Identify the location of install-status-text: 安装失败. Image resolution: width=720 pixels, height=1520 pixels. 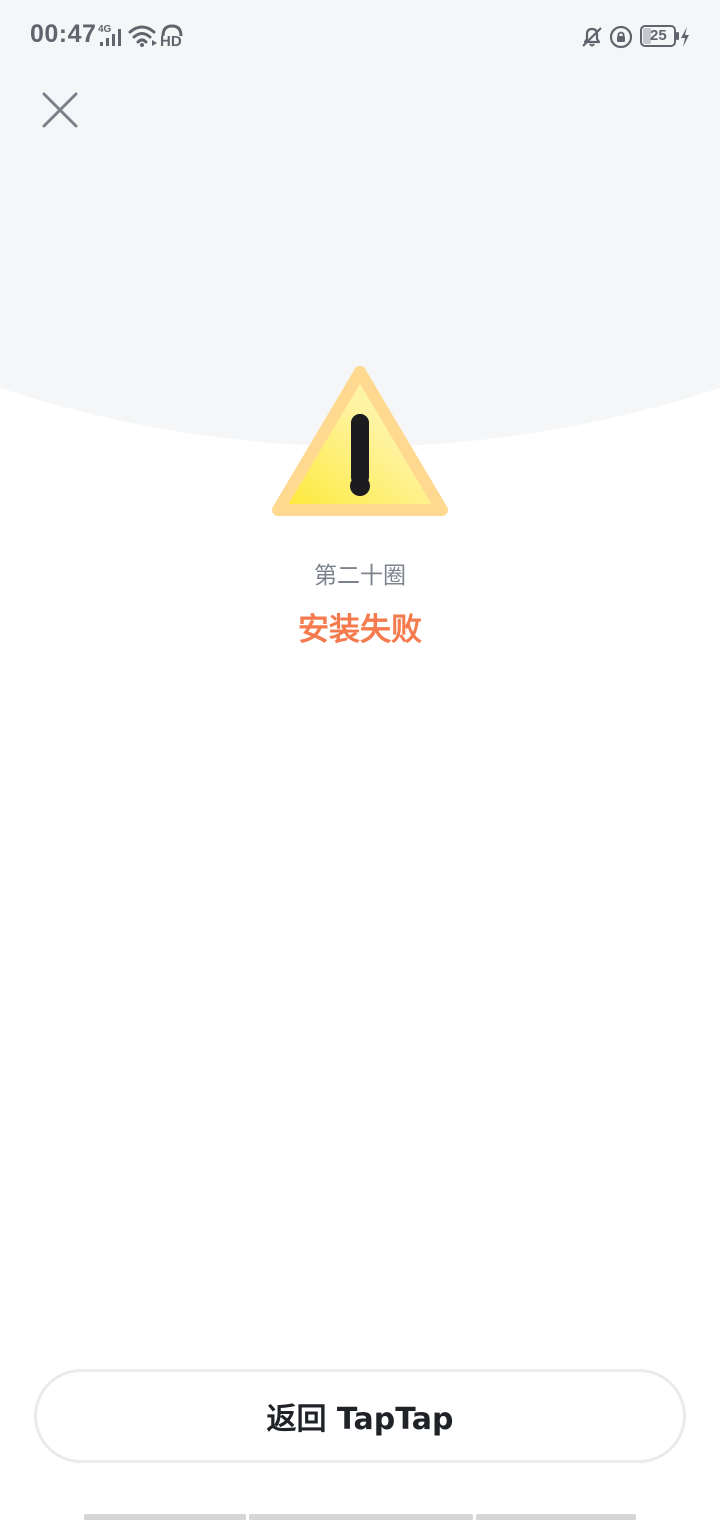
(360, 630).